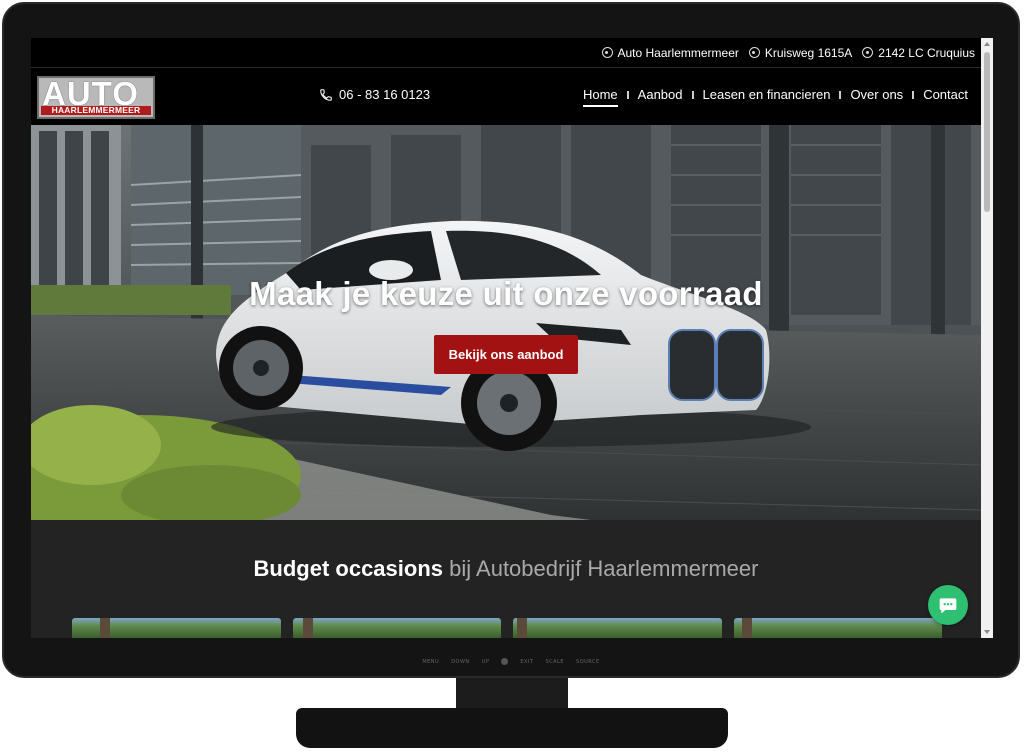  What do you see at coordinates (588, 661) in the screenshot?
I see `monitor-source-button: SOURCE` at bounding box center [588, 661].